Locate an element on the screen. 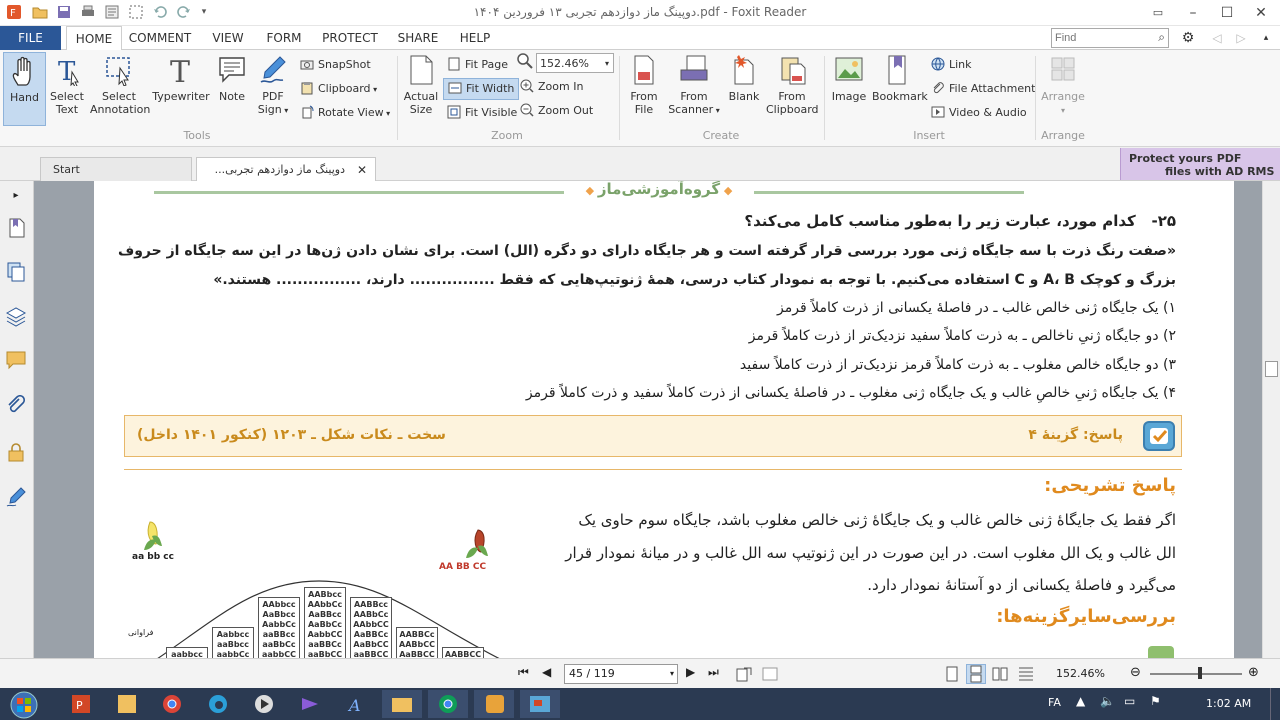 Image resolution: width=1280 pixels, height=720 pixels. zoom-select: 152.46% ▾ is located at coordinates (575, 63).